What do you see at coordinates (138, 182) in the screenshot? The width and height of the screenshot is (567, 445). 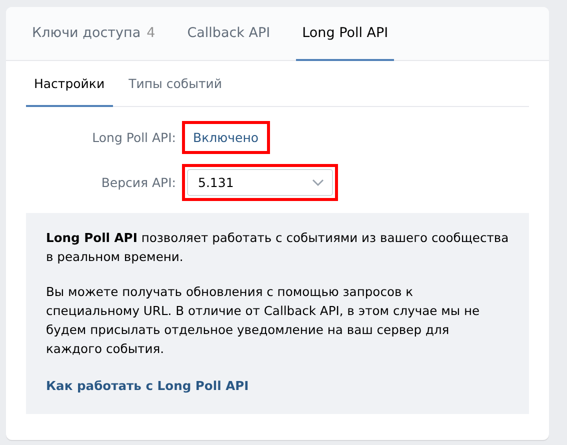 I see `setting-label: Версия API:` at bounding box center [138, 182].